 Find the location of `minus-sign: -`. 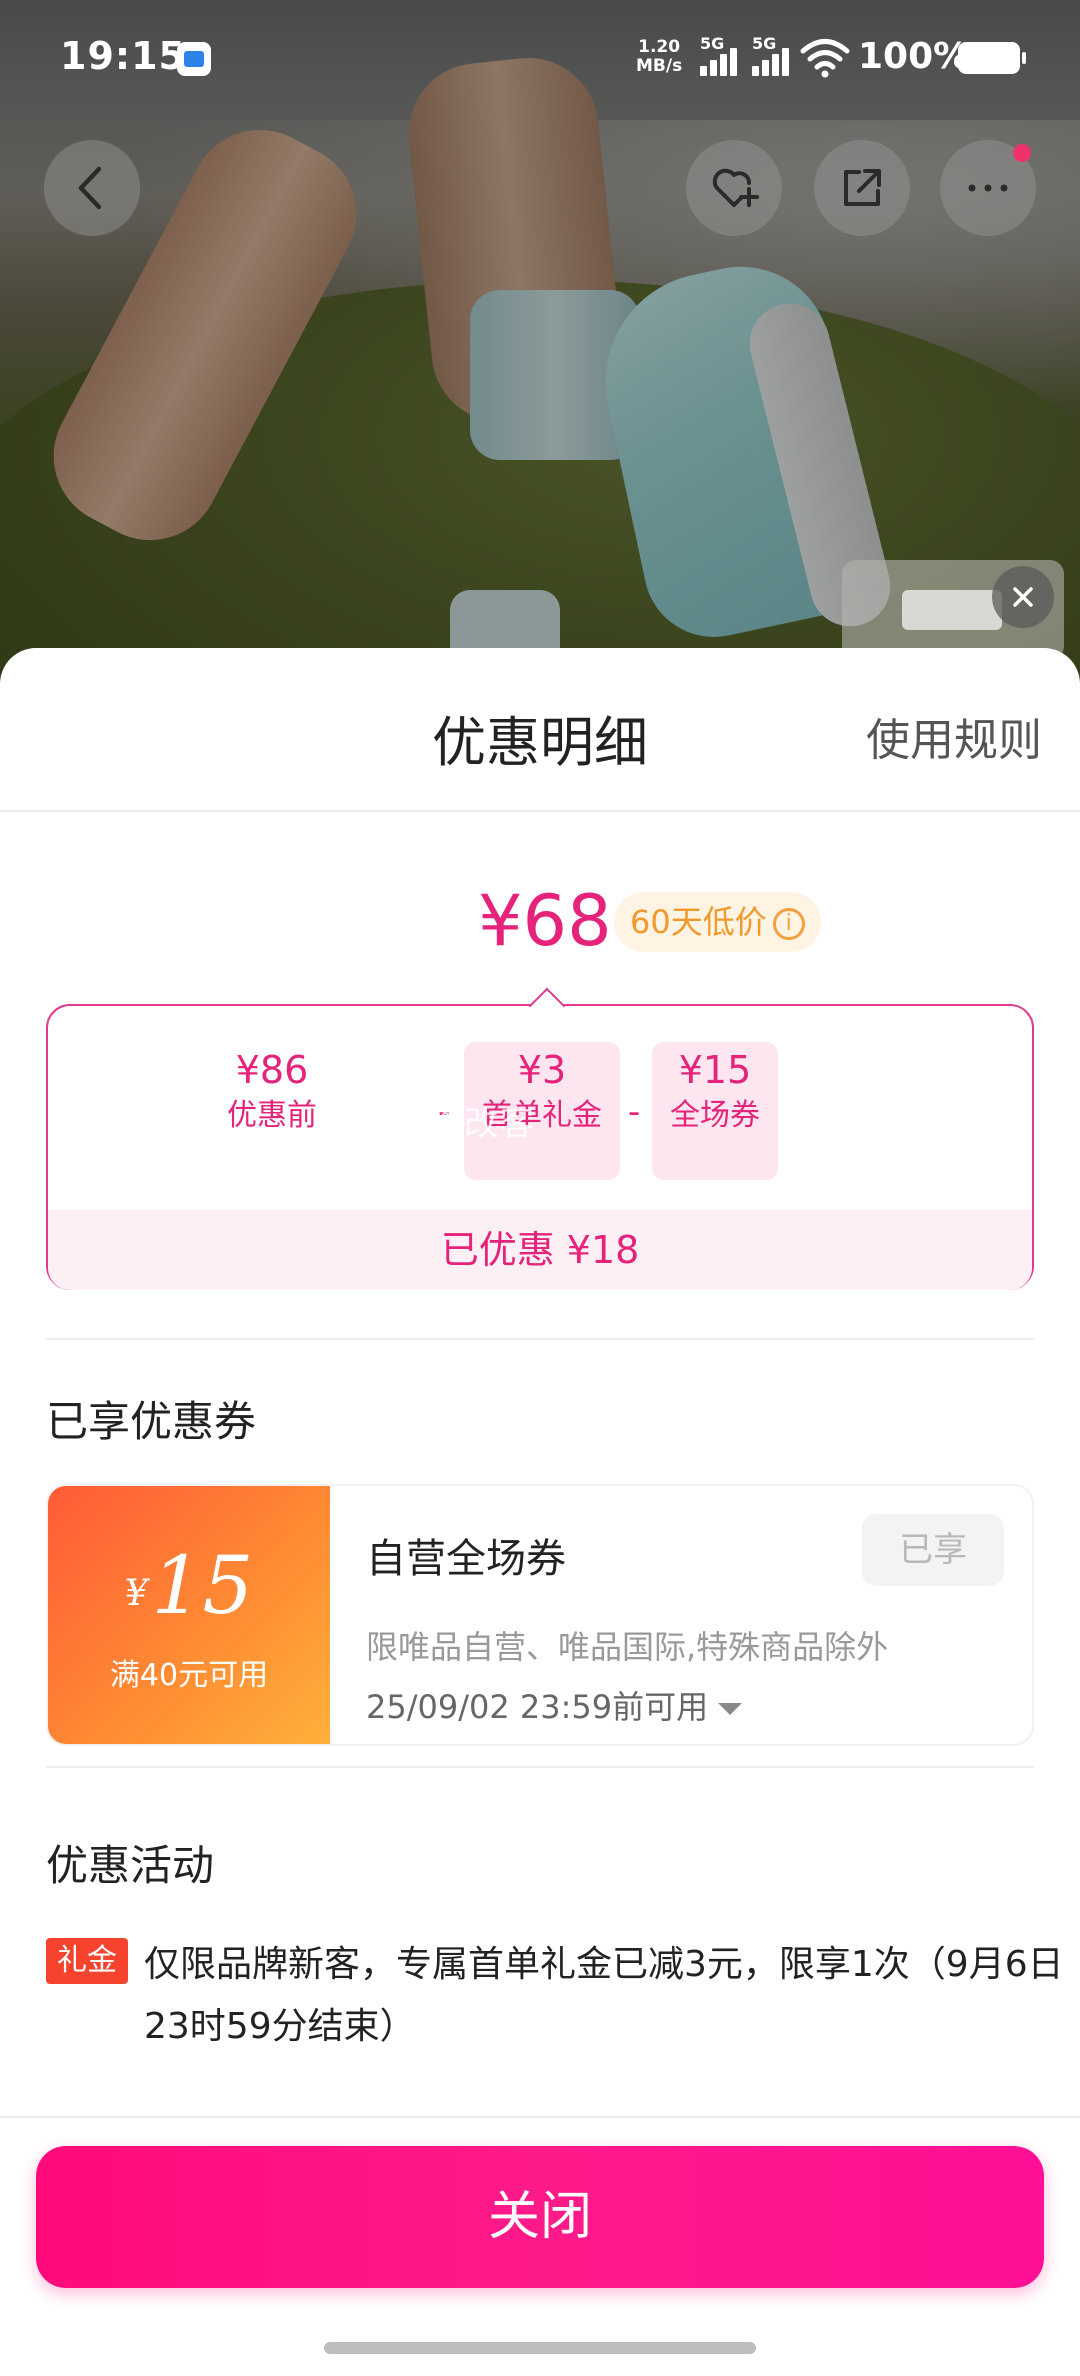

minus-sign: - is located at coordinates (634, 1112).